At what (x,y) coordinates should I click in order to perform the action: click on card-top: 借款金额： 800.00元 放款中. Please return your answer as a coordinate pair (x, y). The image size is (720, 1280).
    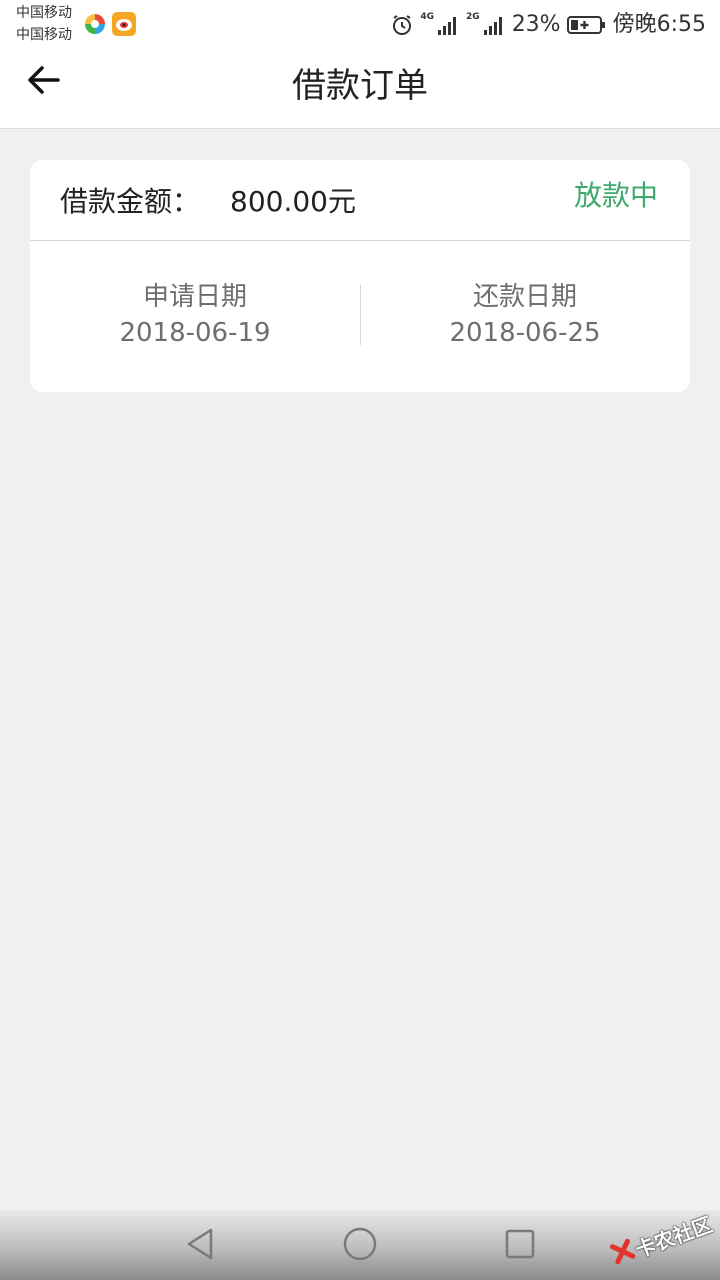
    Looking at the image, I should click on (360, 200).